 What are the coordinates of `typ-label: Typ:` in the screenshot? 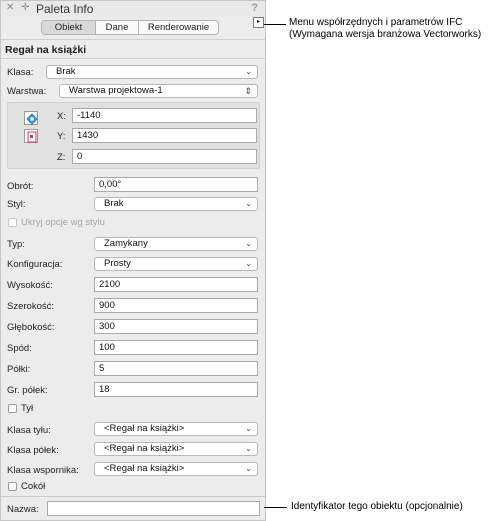 It's located at (16, 244).